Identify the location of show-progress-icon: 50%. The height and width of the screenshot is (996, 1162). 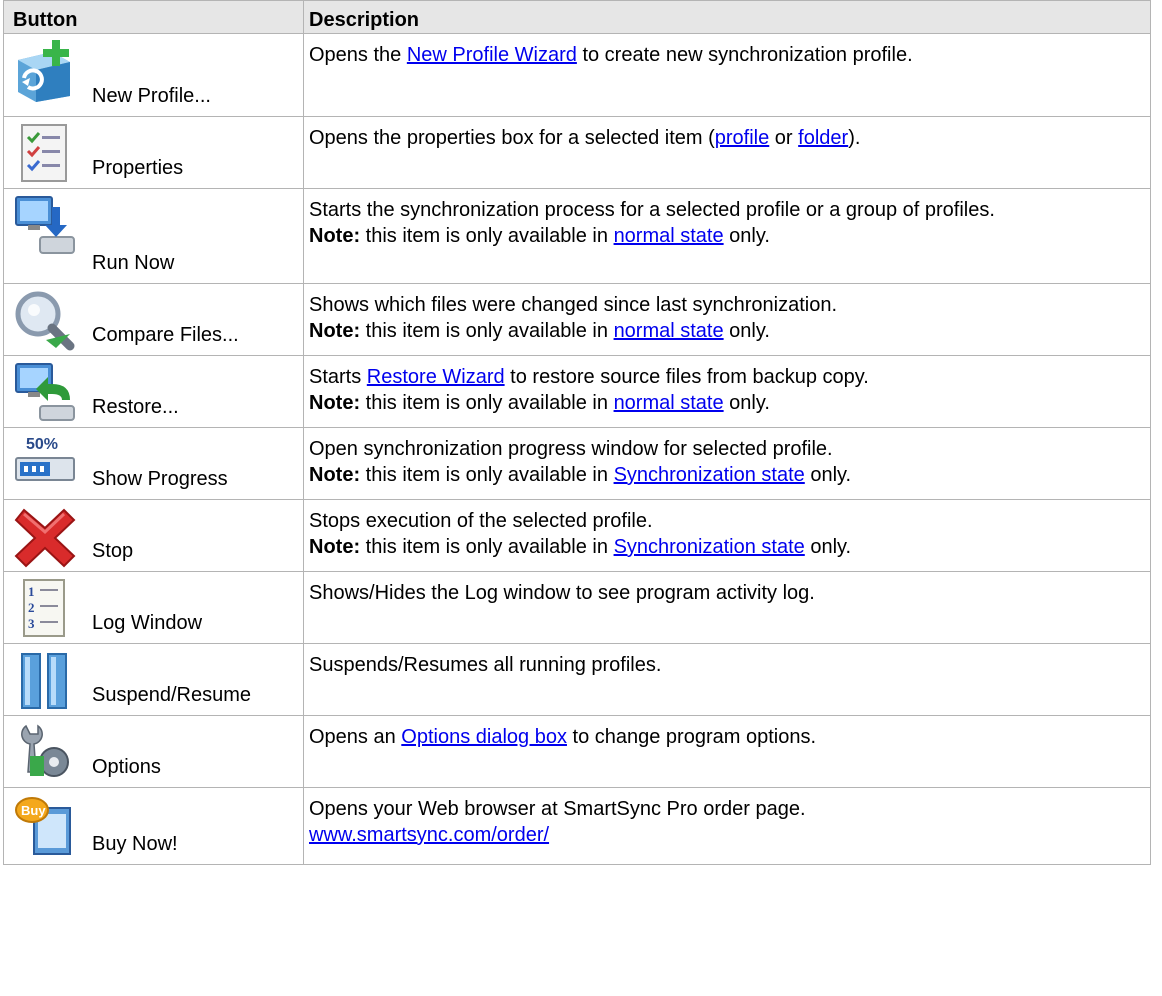
(45, 465).